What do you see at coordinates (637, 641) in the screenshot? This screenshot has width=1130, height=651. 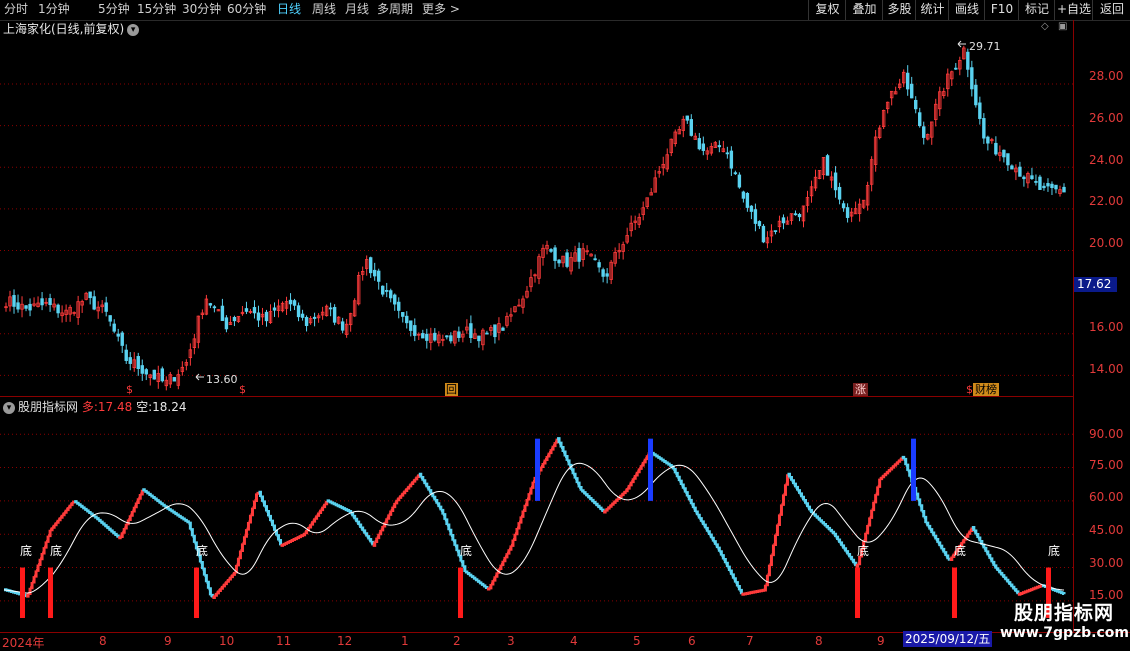 I see `date-tick: 5` at bounding box center [637, 641].